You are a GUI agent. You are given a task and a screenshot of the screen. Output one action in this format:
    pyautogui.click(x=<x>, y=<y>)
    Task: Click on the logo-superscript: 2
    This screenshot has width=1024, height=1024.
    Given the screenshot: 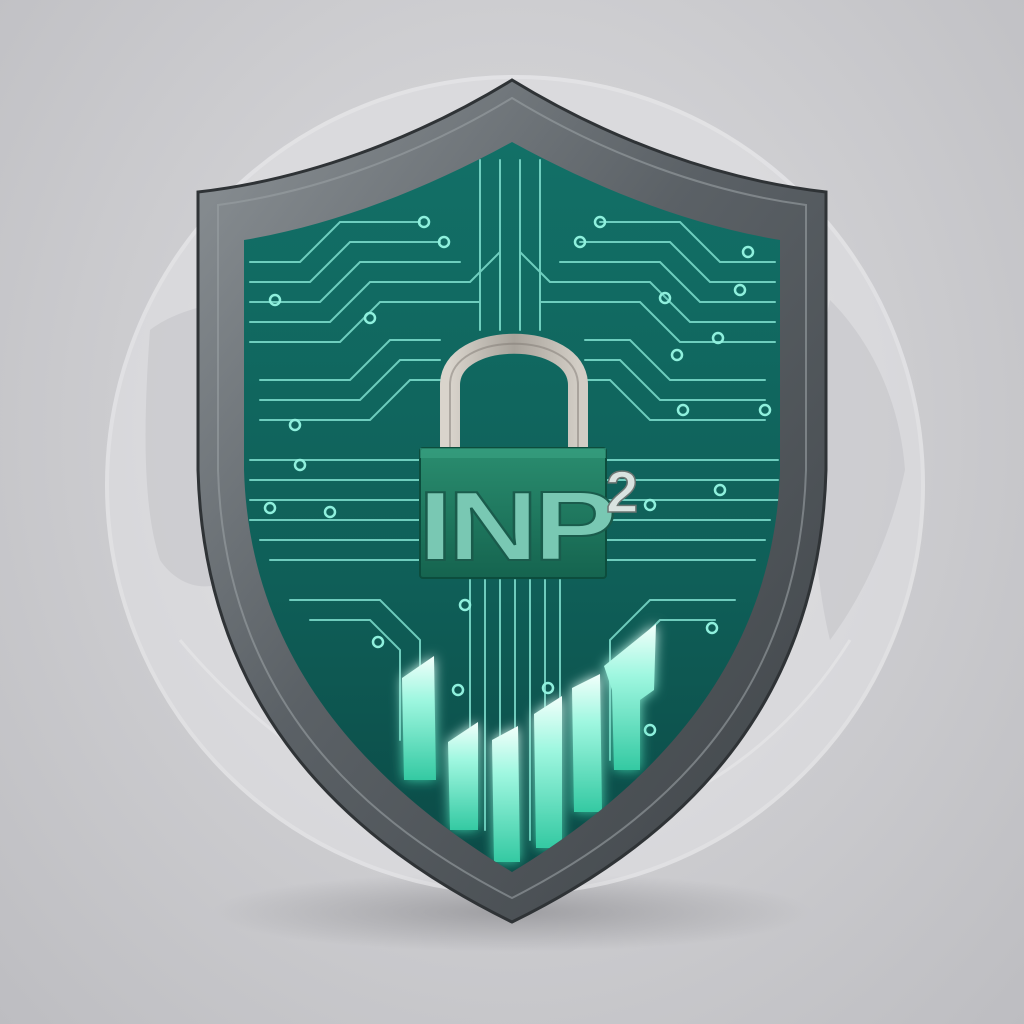 What is the action you would take?
    pyautogui.click(x=622, y=492)
    